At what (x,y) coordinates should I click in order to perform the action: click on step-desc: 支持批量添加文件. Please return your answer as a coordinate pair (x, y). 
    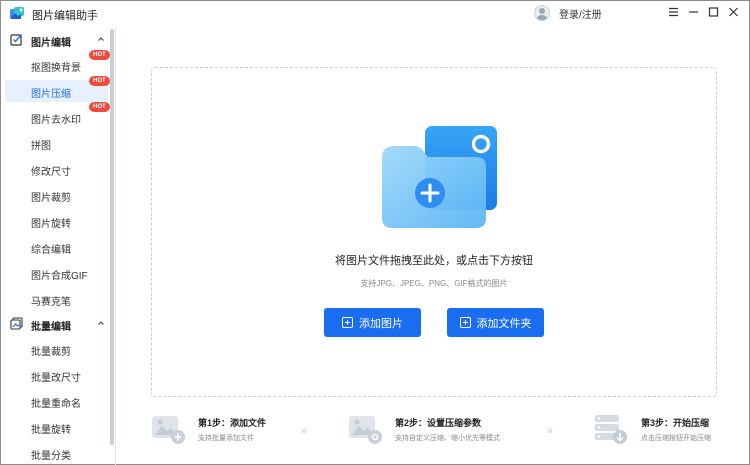
    Looking at the image, I should click on (226, 438).